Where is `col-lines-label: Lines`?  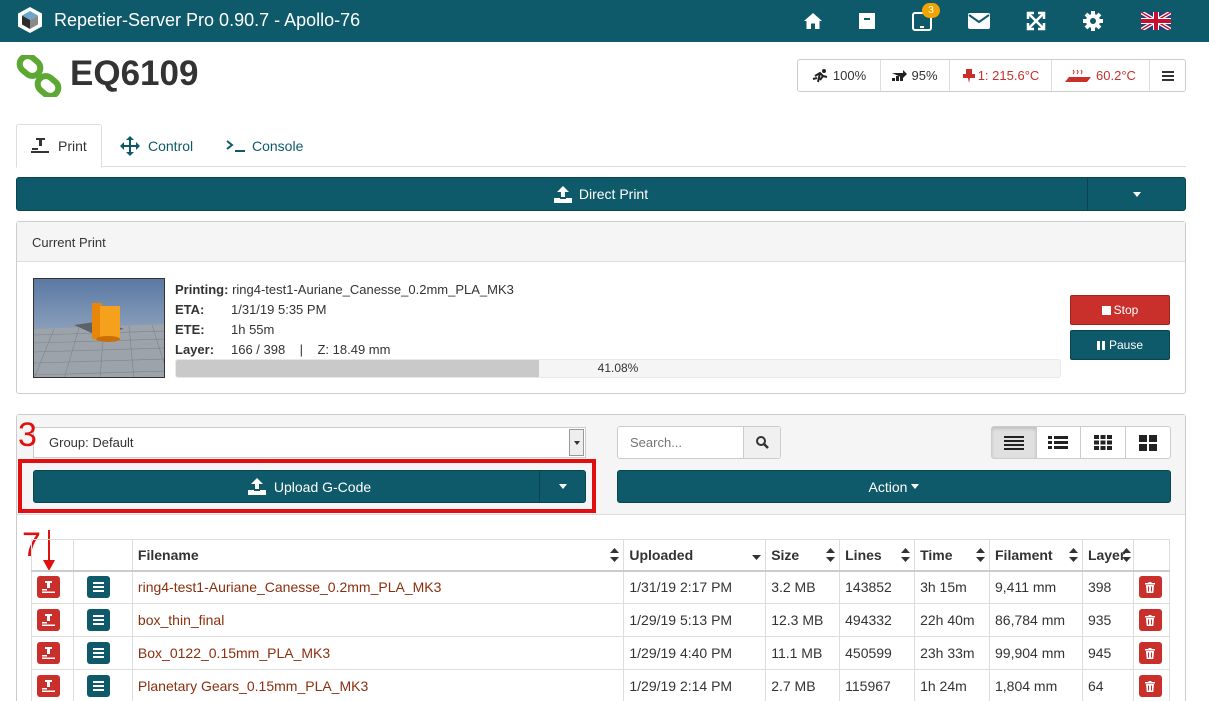 col-lines-label: Lines is located at coordinates (863, 554).